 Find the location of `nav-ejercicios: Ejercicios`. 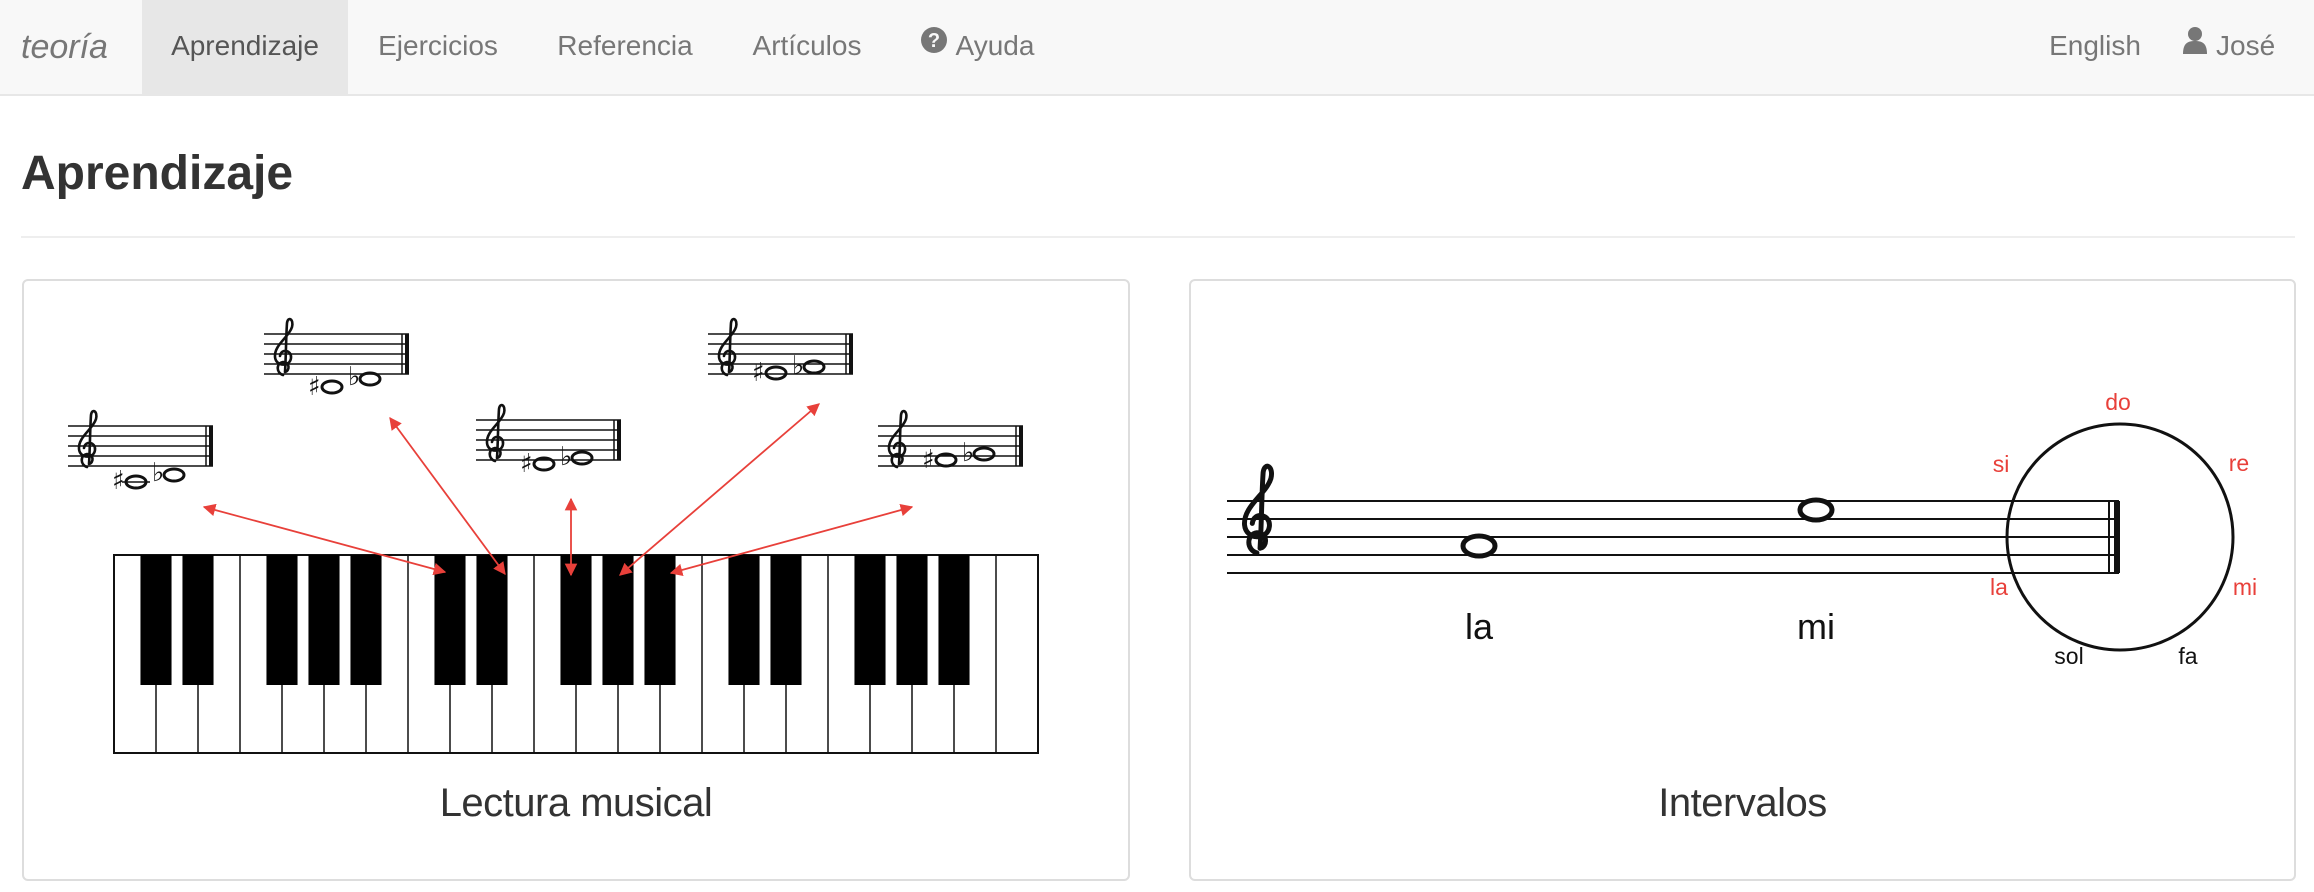

nav-ejercicios: Ejercicios is located at coordinates (438, 47).